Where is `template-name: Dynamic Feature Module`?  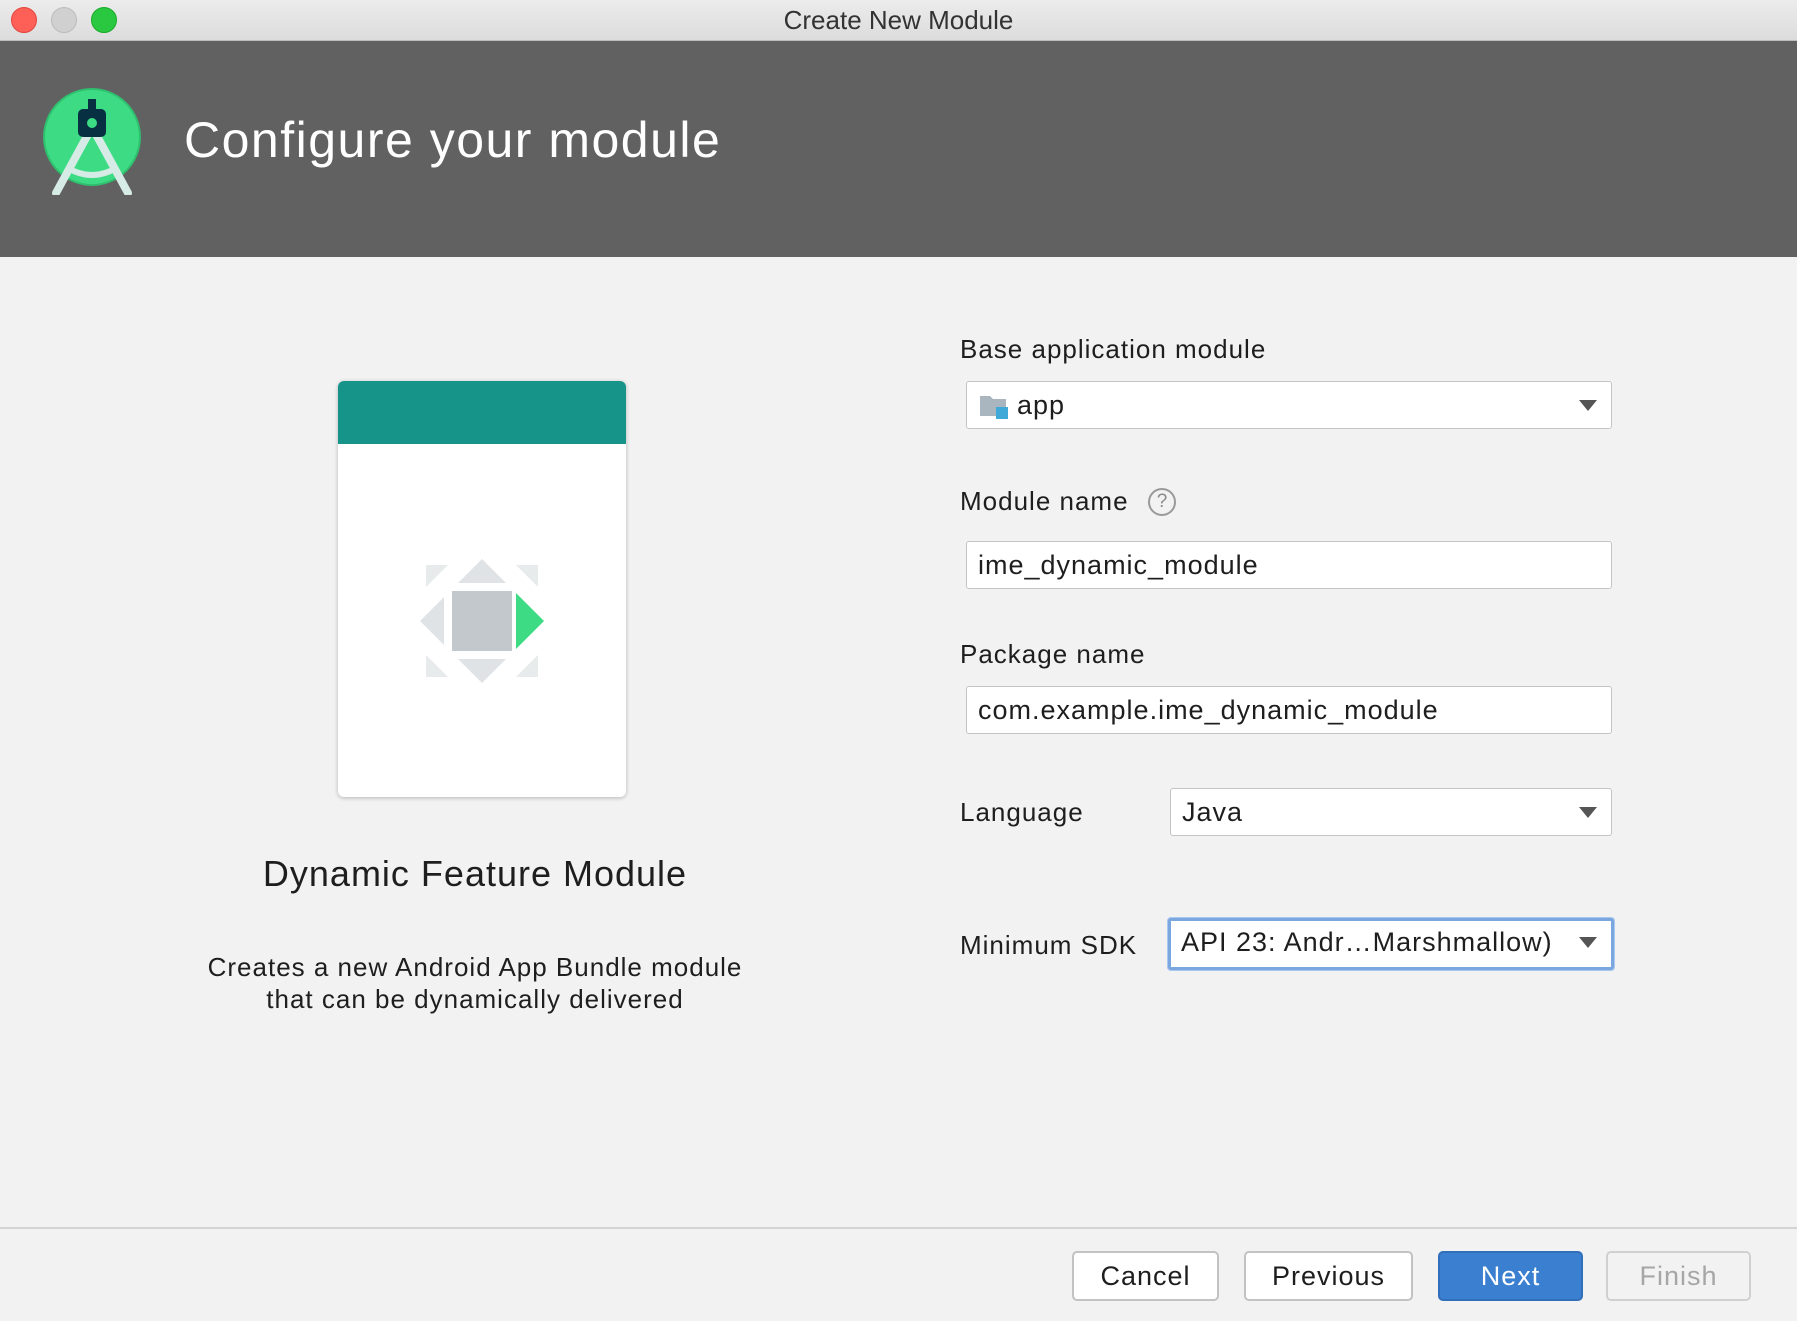 template-name: Dynamic Feature Module is located at coordinates (475, 873).